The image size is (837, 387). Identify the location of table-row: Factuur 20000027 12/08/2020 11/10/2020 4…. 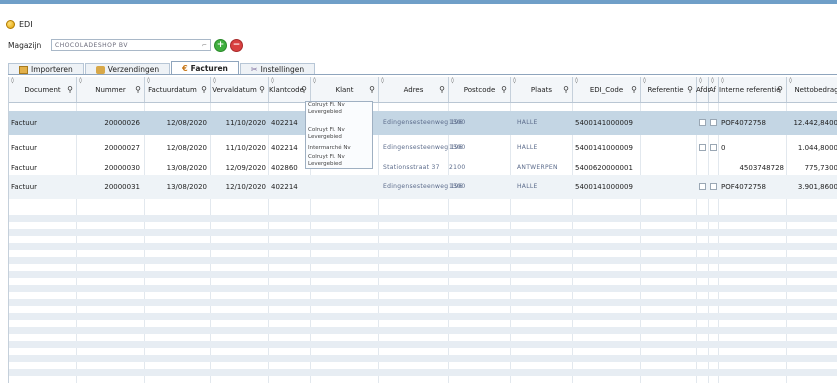
(423, 148).